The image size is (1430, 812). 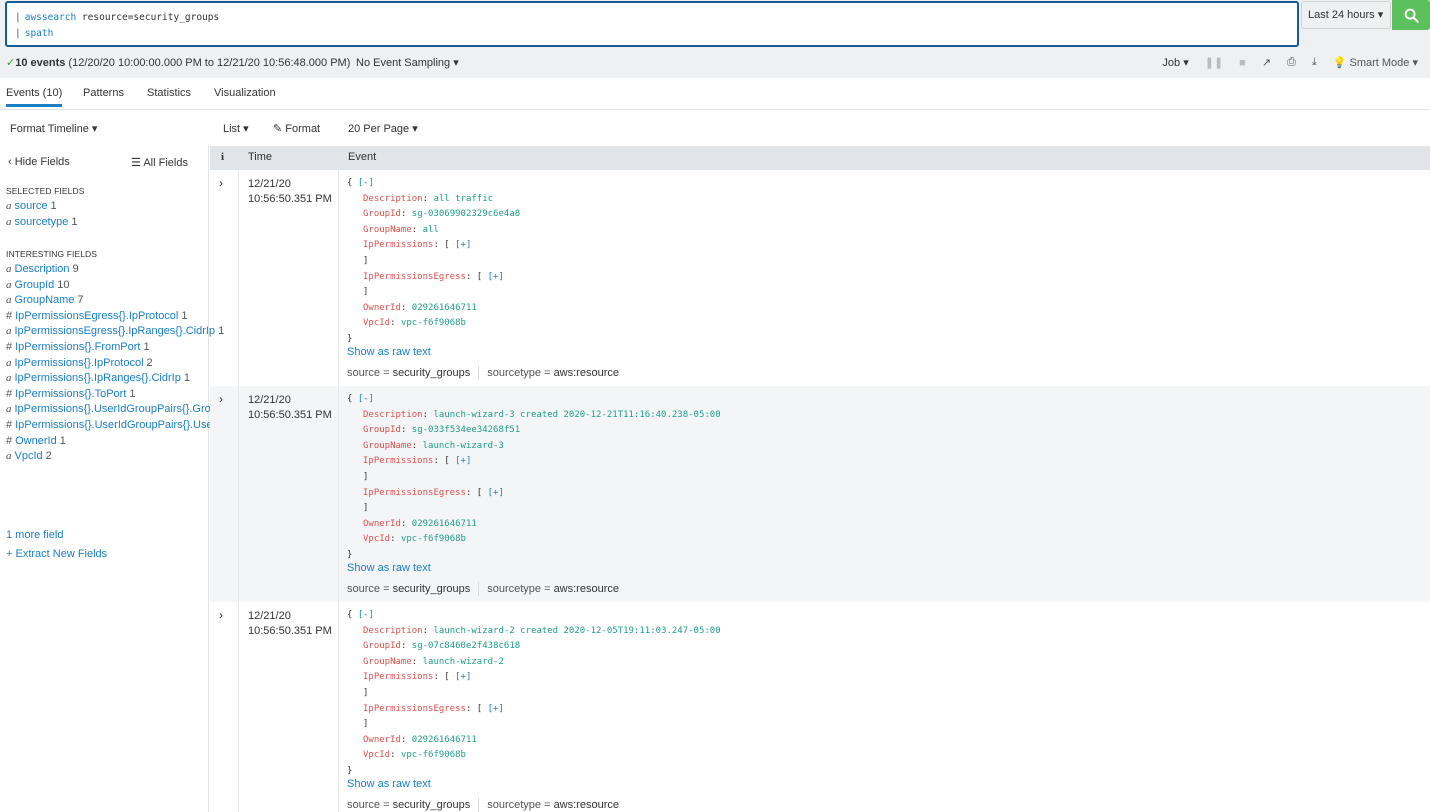 What do you see at coordinates (463, 662) in the screenshot?
I see `json-value: launch-wizard-2` at bounding box center [463, 662].